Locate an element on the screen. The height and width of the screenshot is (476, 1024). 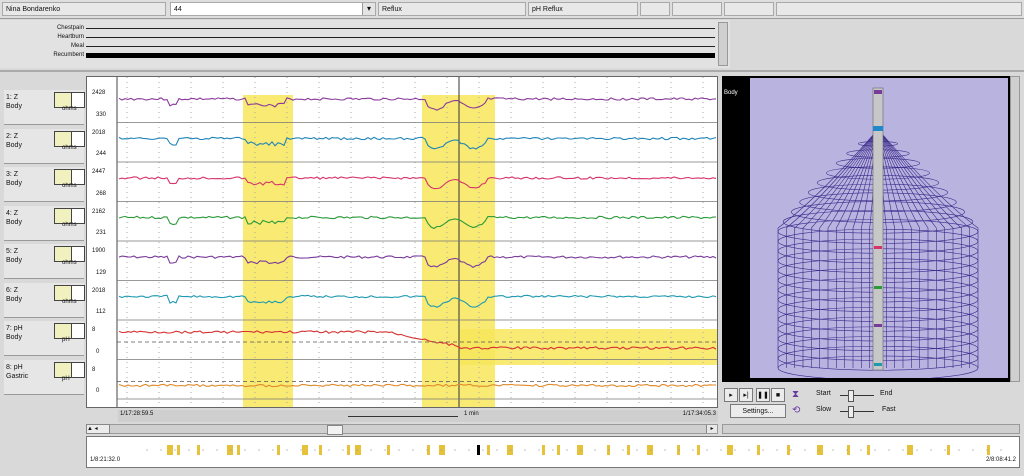
event-label: Chestpain is located at coordinates (70, 28).